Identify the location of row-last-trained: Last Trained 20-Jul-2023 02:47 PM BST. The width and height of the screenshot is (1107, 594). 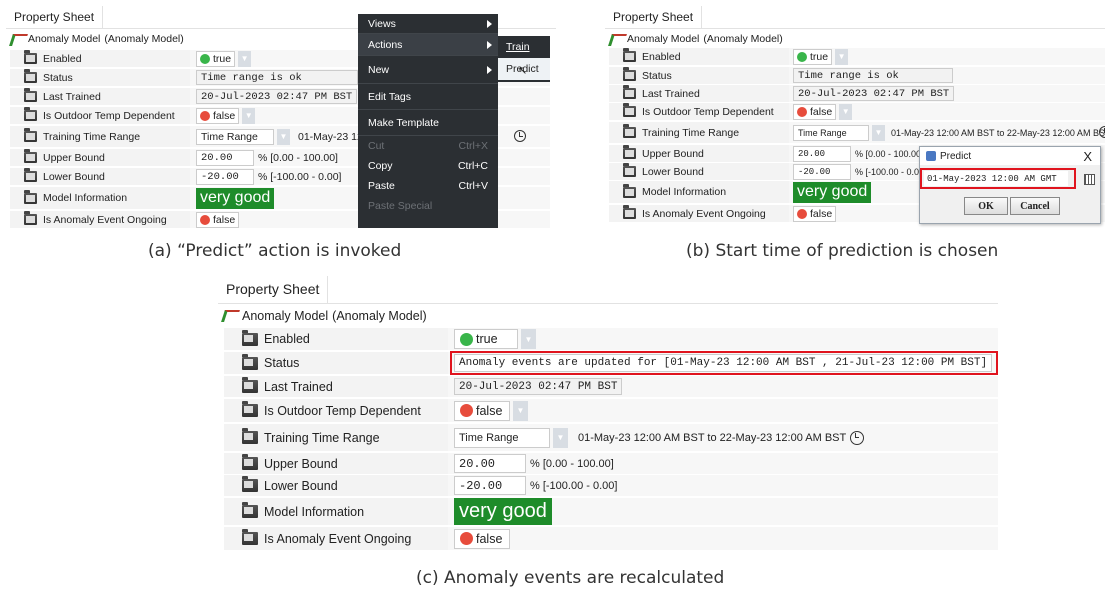
(611, 386).